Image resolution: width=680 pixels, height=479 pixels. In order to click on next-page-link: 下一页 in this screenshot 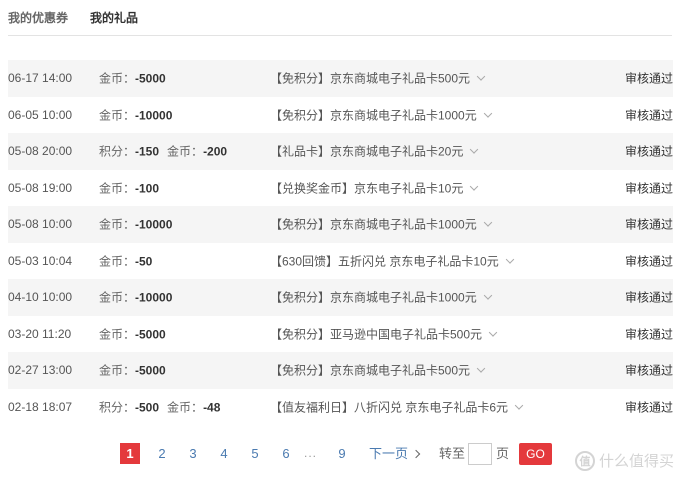, I will do `click(395, 453)`.